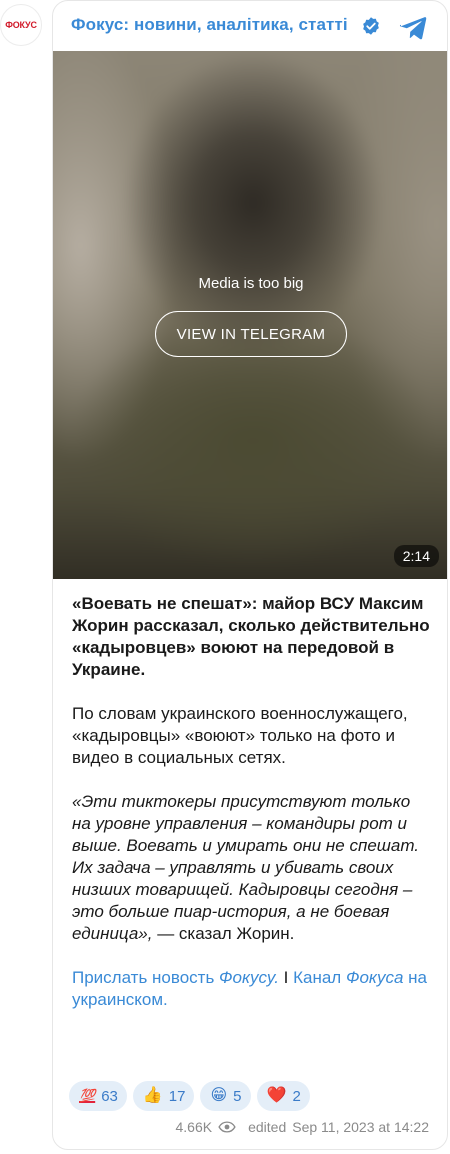 This screenshot has width=450, height=1154. I want to click on channel-link-italic: Фокуса, so click(374, 977).